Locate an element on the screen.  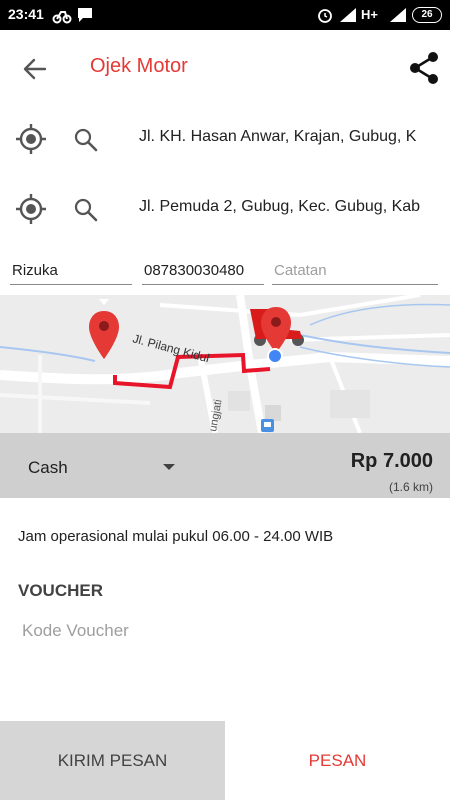
origin-pin-icon is located at coordinates (104, 335).